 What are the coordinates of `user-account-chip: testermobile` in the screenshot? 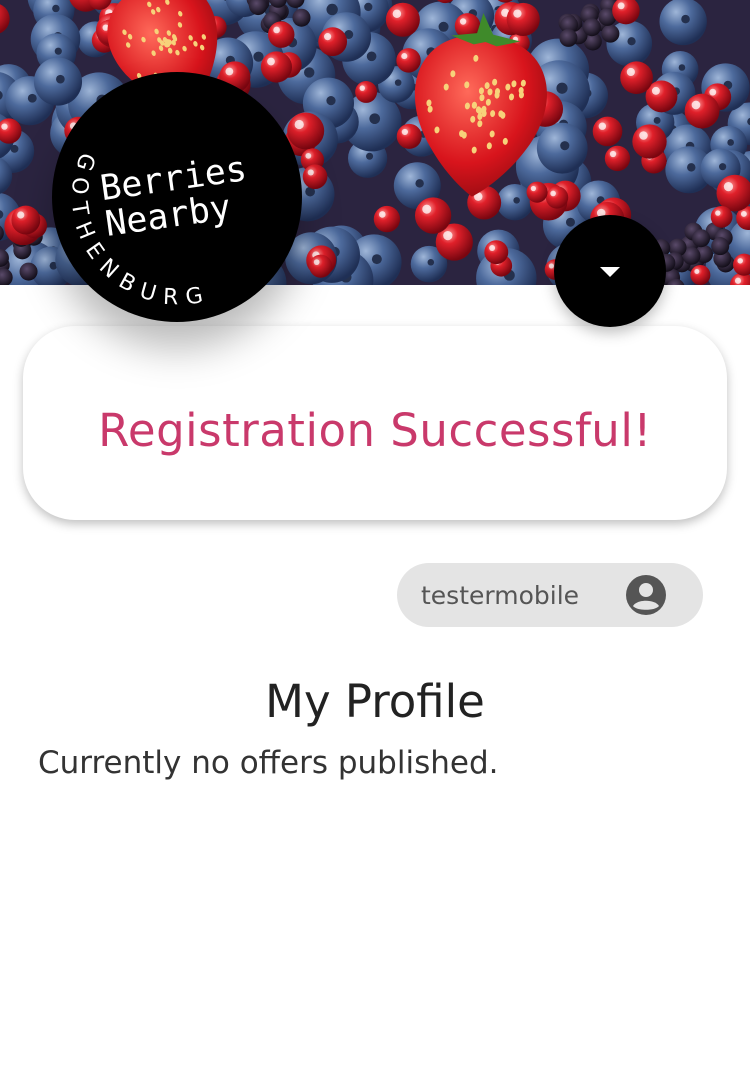 It's located at (550, 595).